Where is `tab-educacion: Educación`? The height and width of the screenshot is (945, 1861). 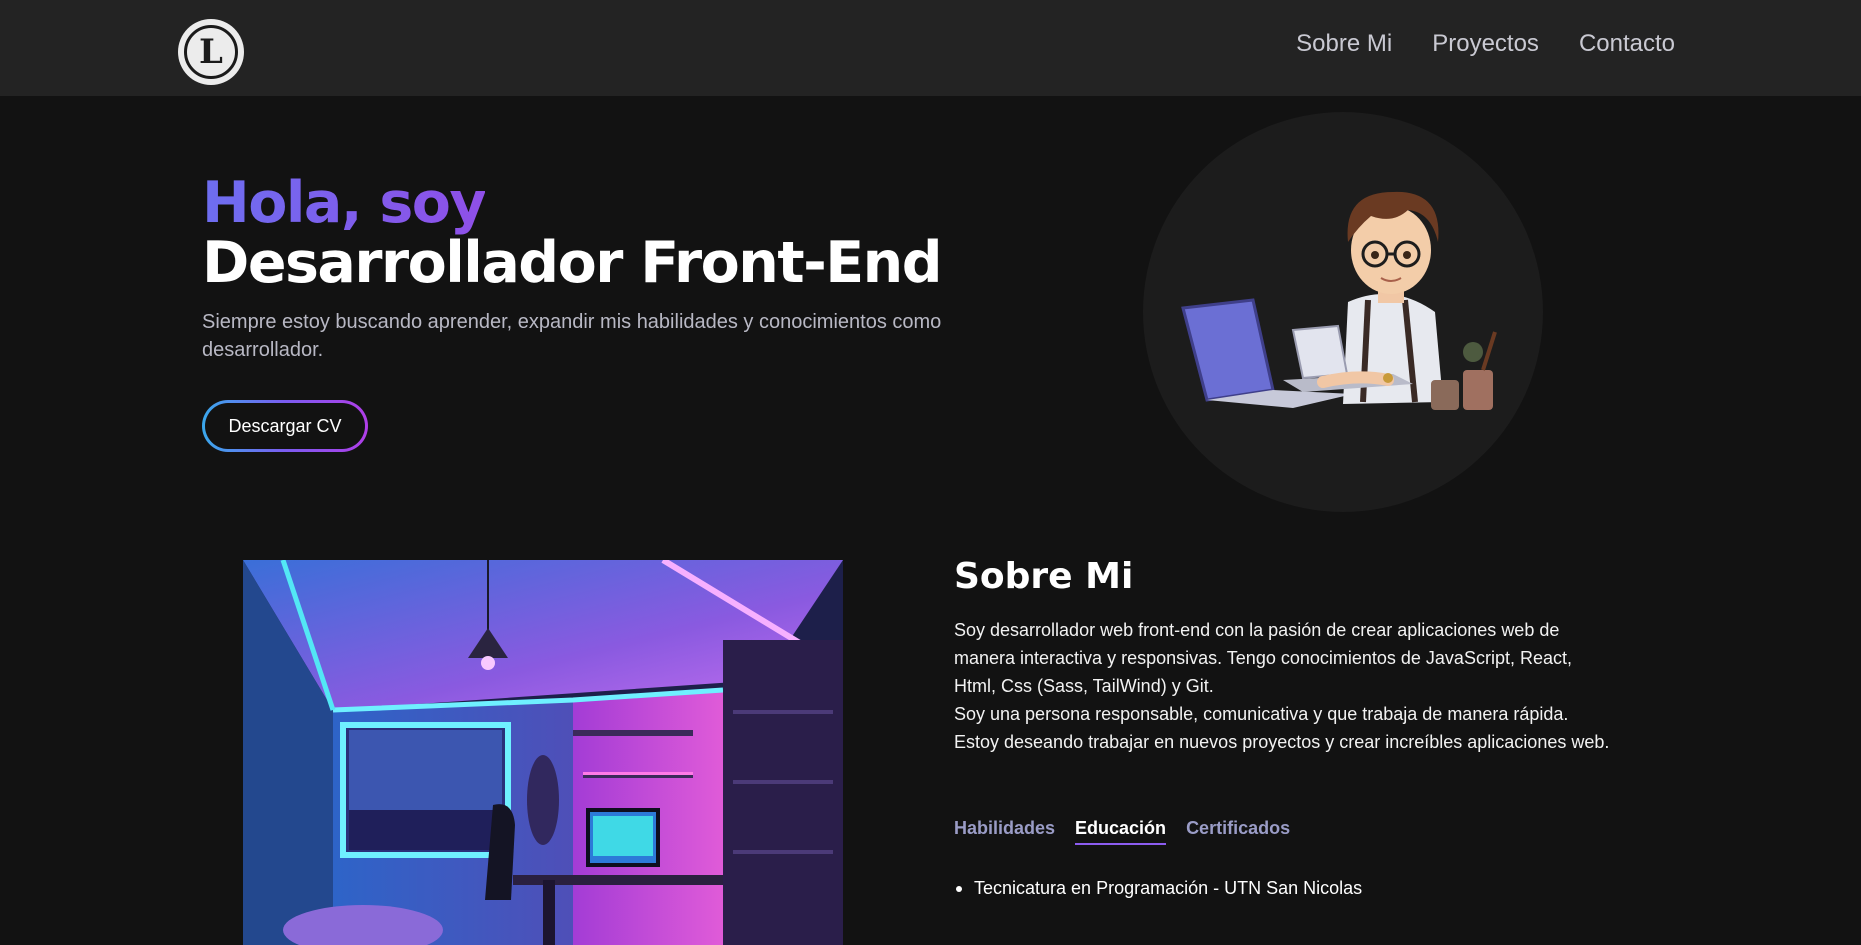 tab-educacion: Educación is located at coordinates (1121, 831).